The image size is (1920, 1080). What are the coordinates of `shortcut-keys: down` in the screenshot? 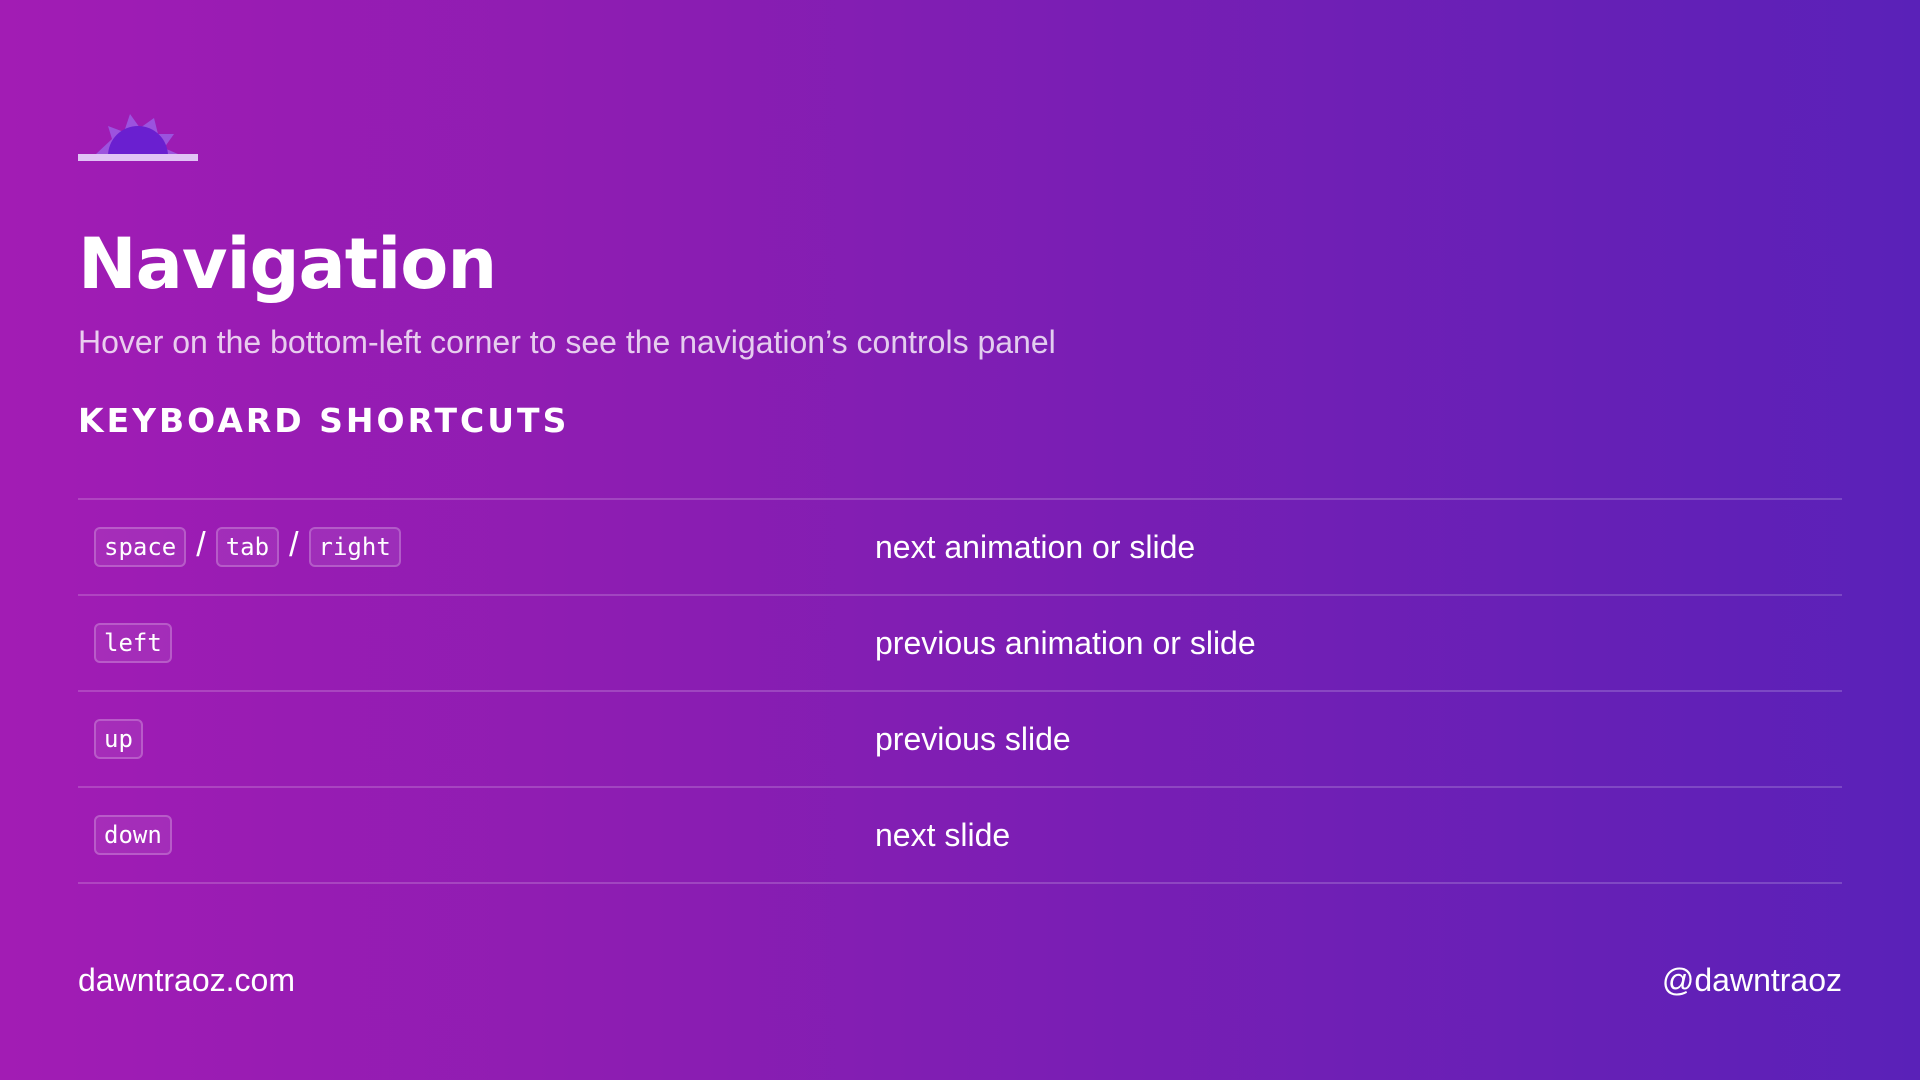 It's located at (476, 835).